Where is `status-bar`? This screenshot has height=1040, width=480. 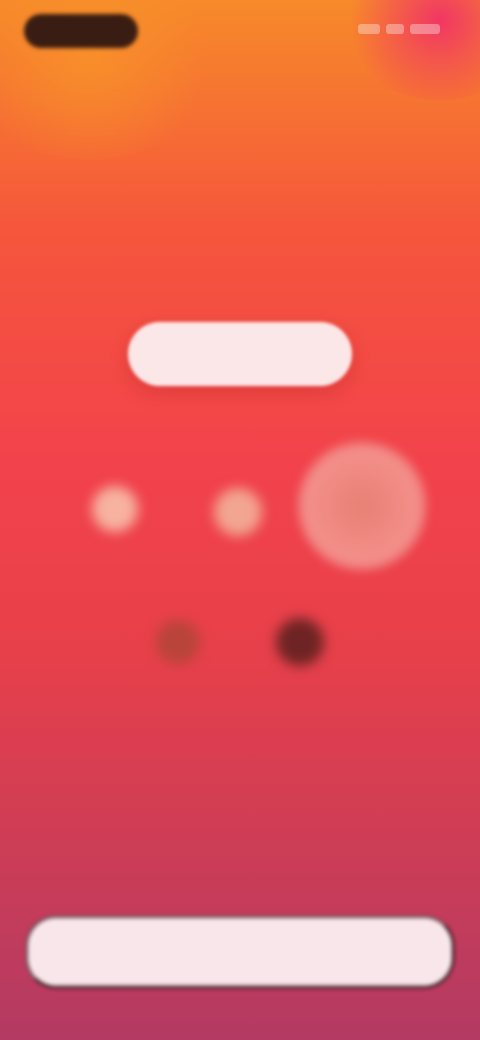 status-bar is located at coordinates (240, 30).